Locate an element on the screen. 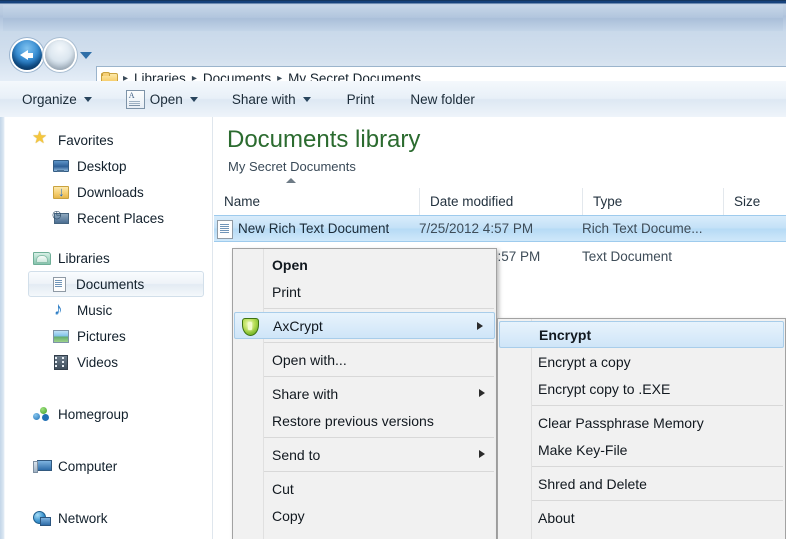 This screenshot has height=539, width=786. menu-item-send-to: Send to is located at coordinates (364, 454).